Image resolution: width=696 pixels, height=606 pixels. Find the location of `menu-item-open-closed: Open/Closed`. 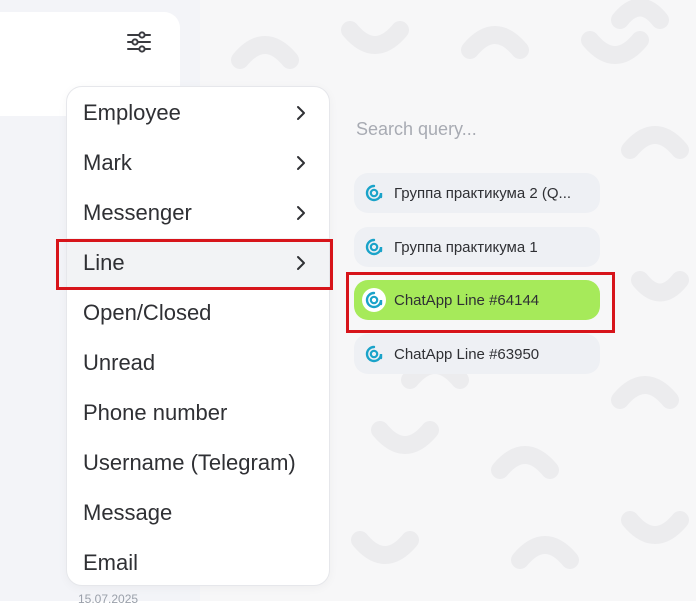

menu-item-open-closed: Open/Closed is located at coordinates (198, 313).